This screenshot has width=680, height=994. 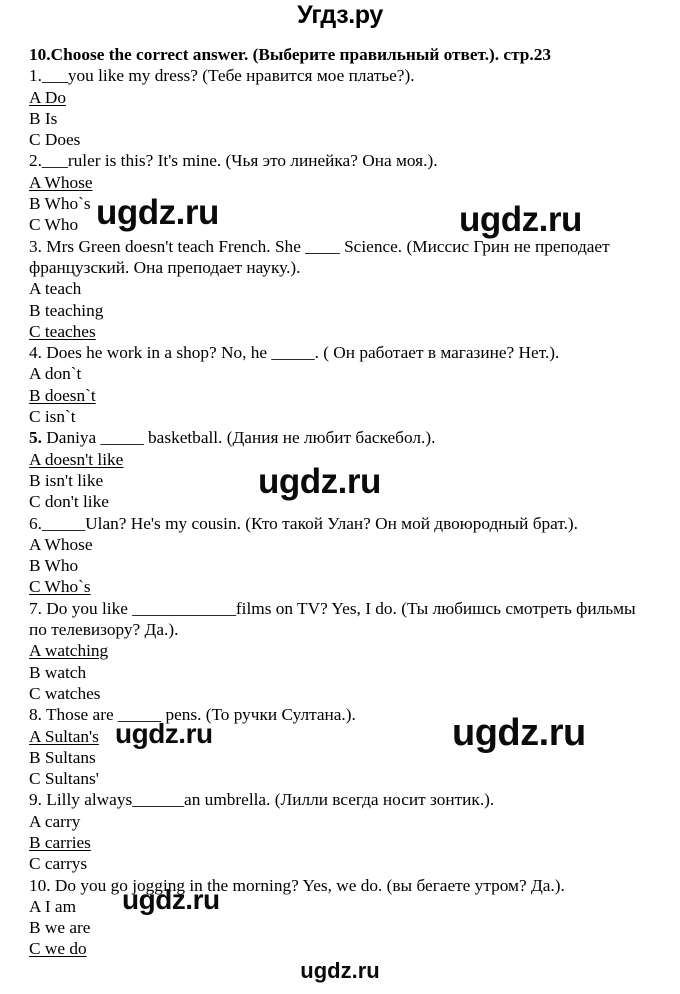 I want to click on watermark-footer: ugdz.ru, so click(x=340, y=970).